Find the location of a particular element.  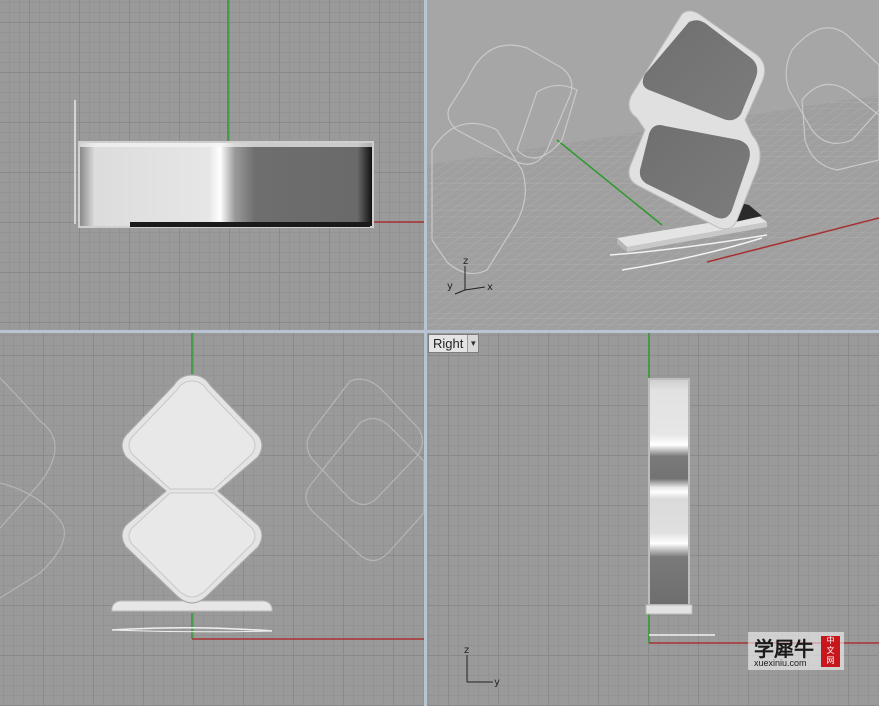

panel-shadow-edge is located at coordinates (250, 224).